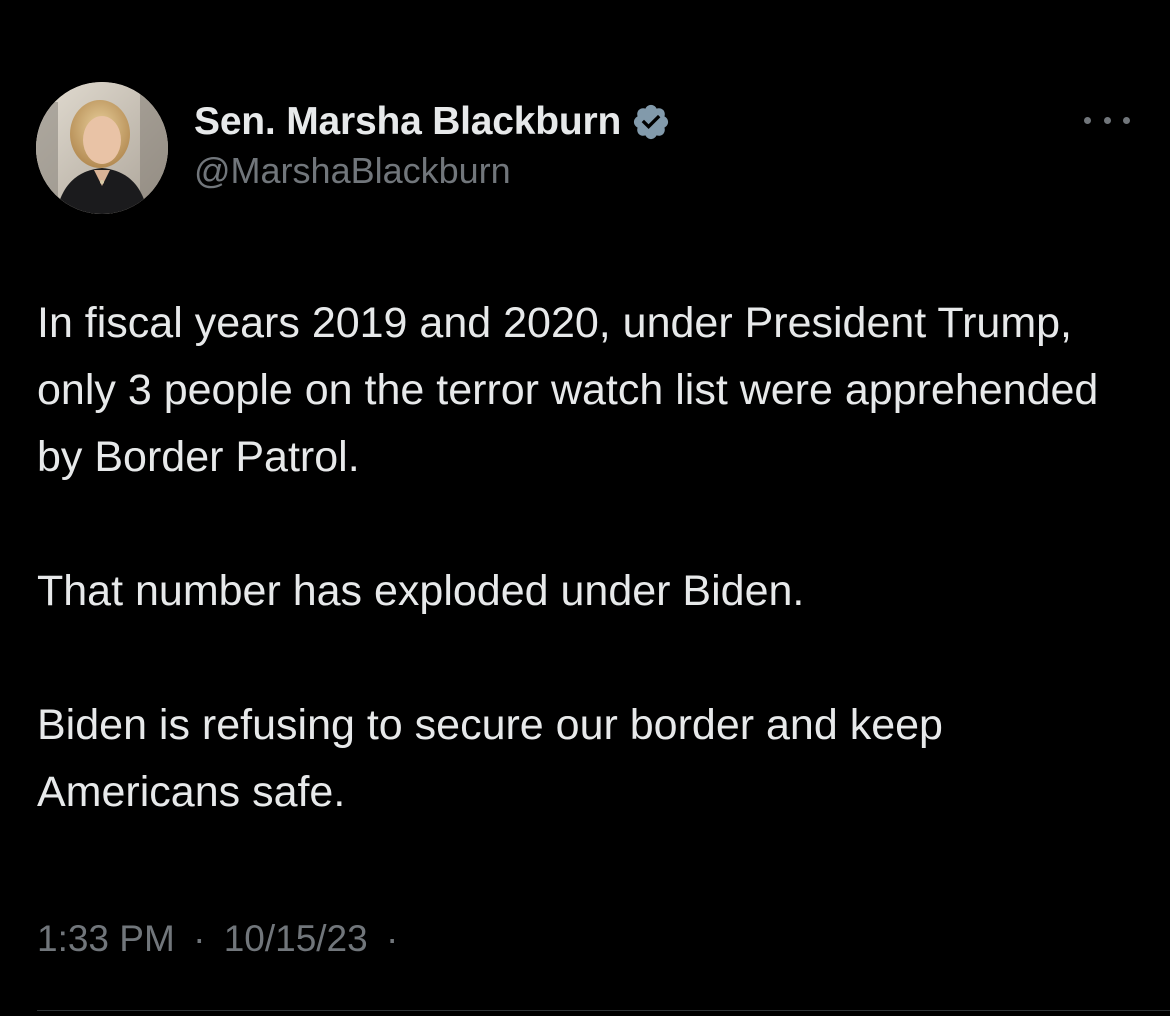 Image resolution: width=1170 pixels, height=1016 pixels. Describe the element at coordinates (407, 122) in the screenshot. I see `display-name: Sen. Marsha Blackburn` at that location.